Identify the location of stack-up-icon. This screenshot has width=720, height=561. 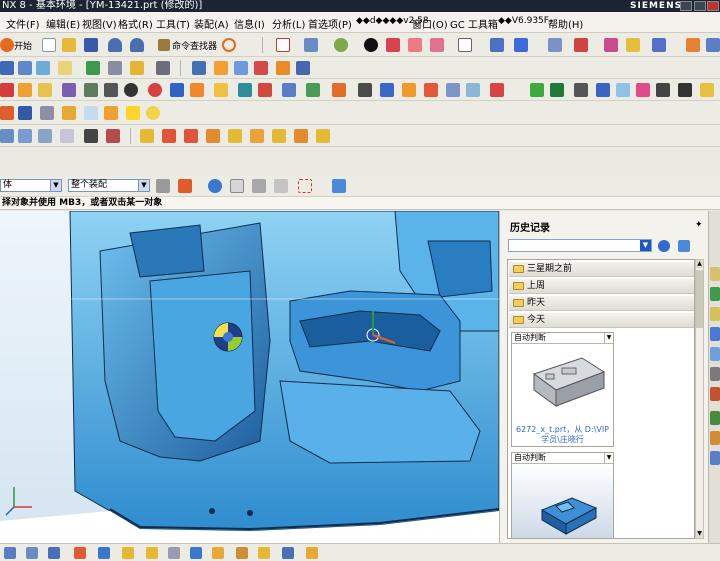
(235, 136).